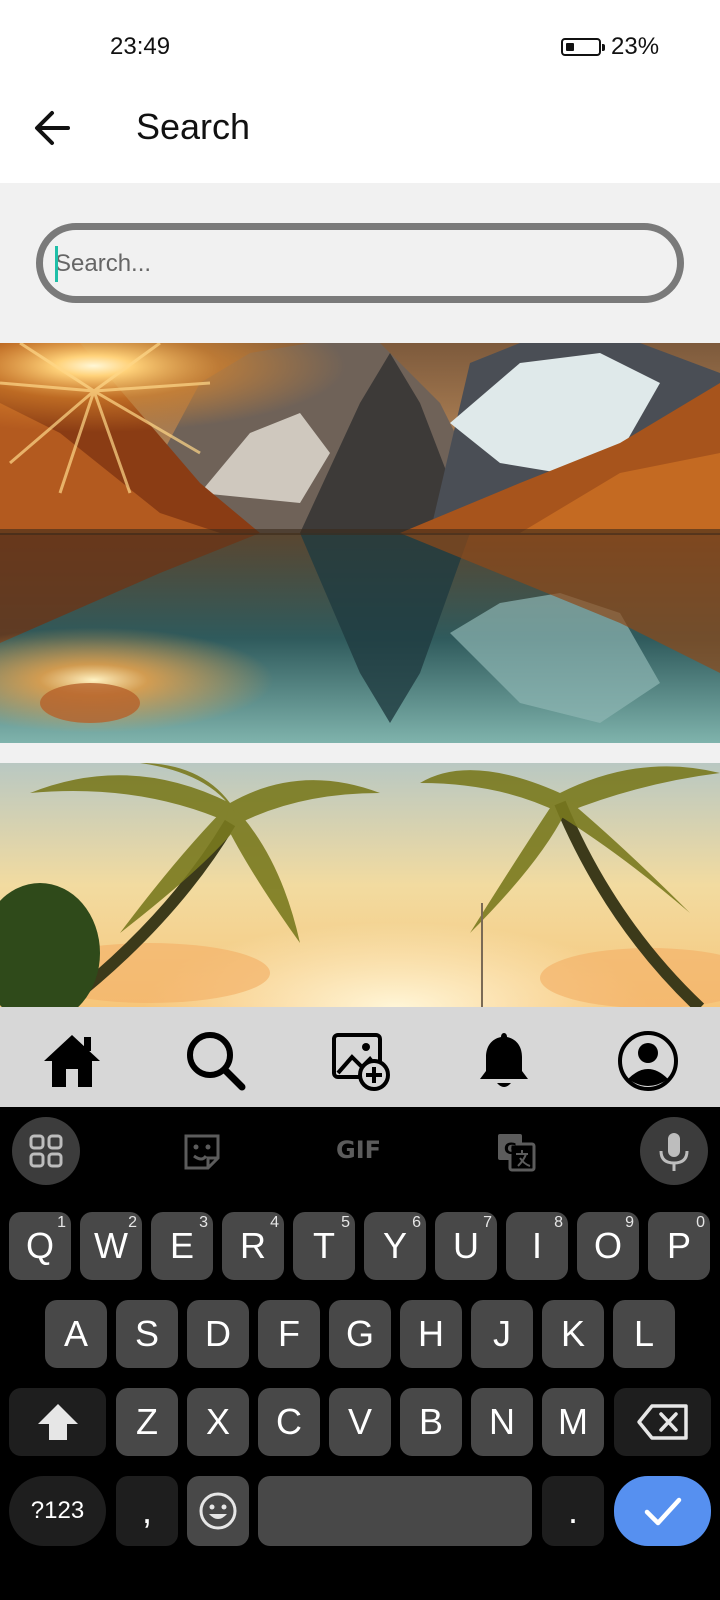 Image resolution: width=720 pixels, height=1600 pixels. What do you see at coordinates (502, 1334) in the screenshot?
I see `key-j: J` at bounding box center [502, 1334].